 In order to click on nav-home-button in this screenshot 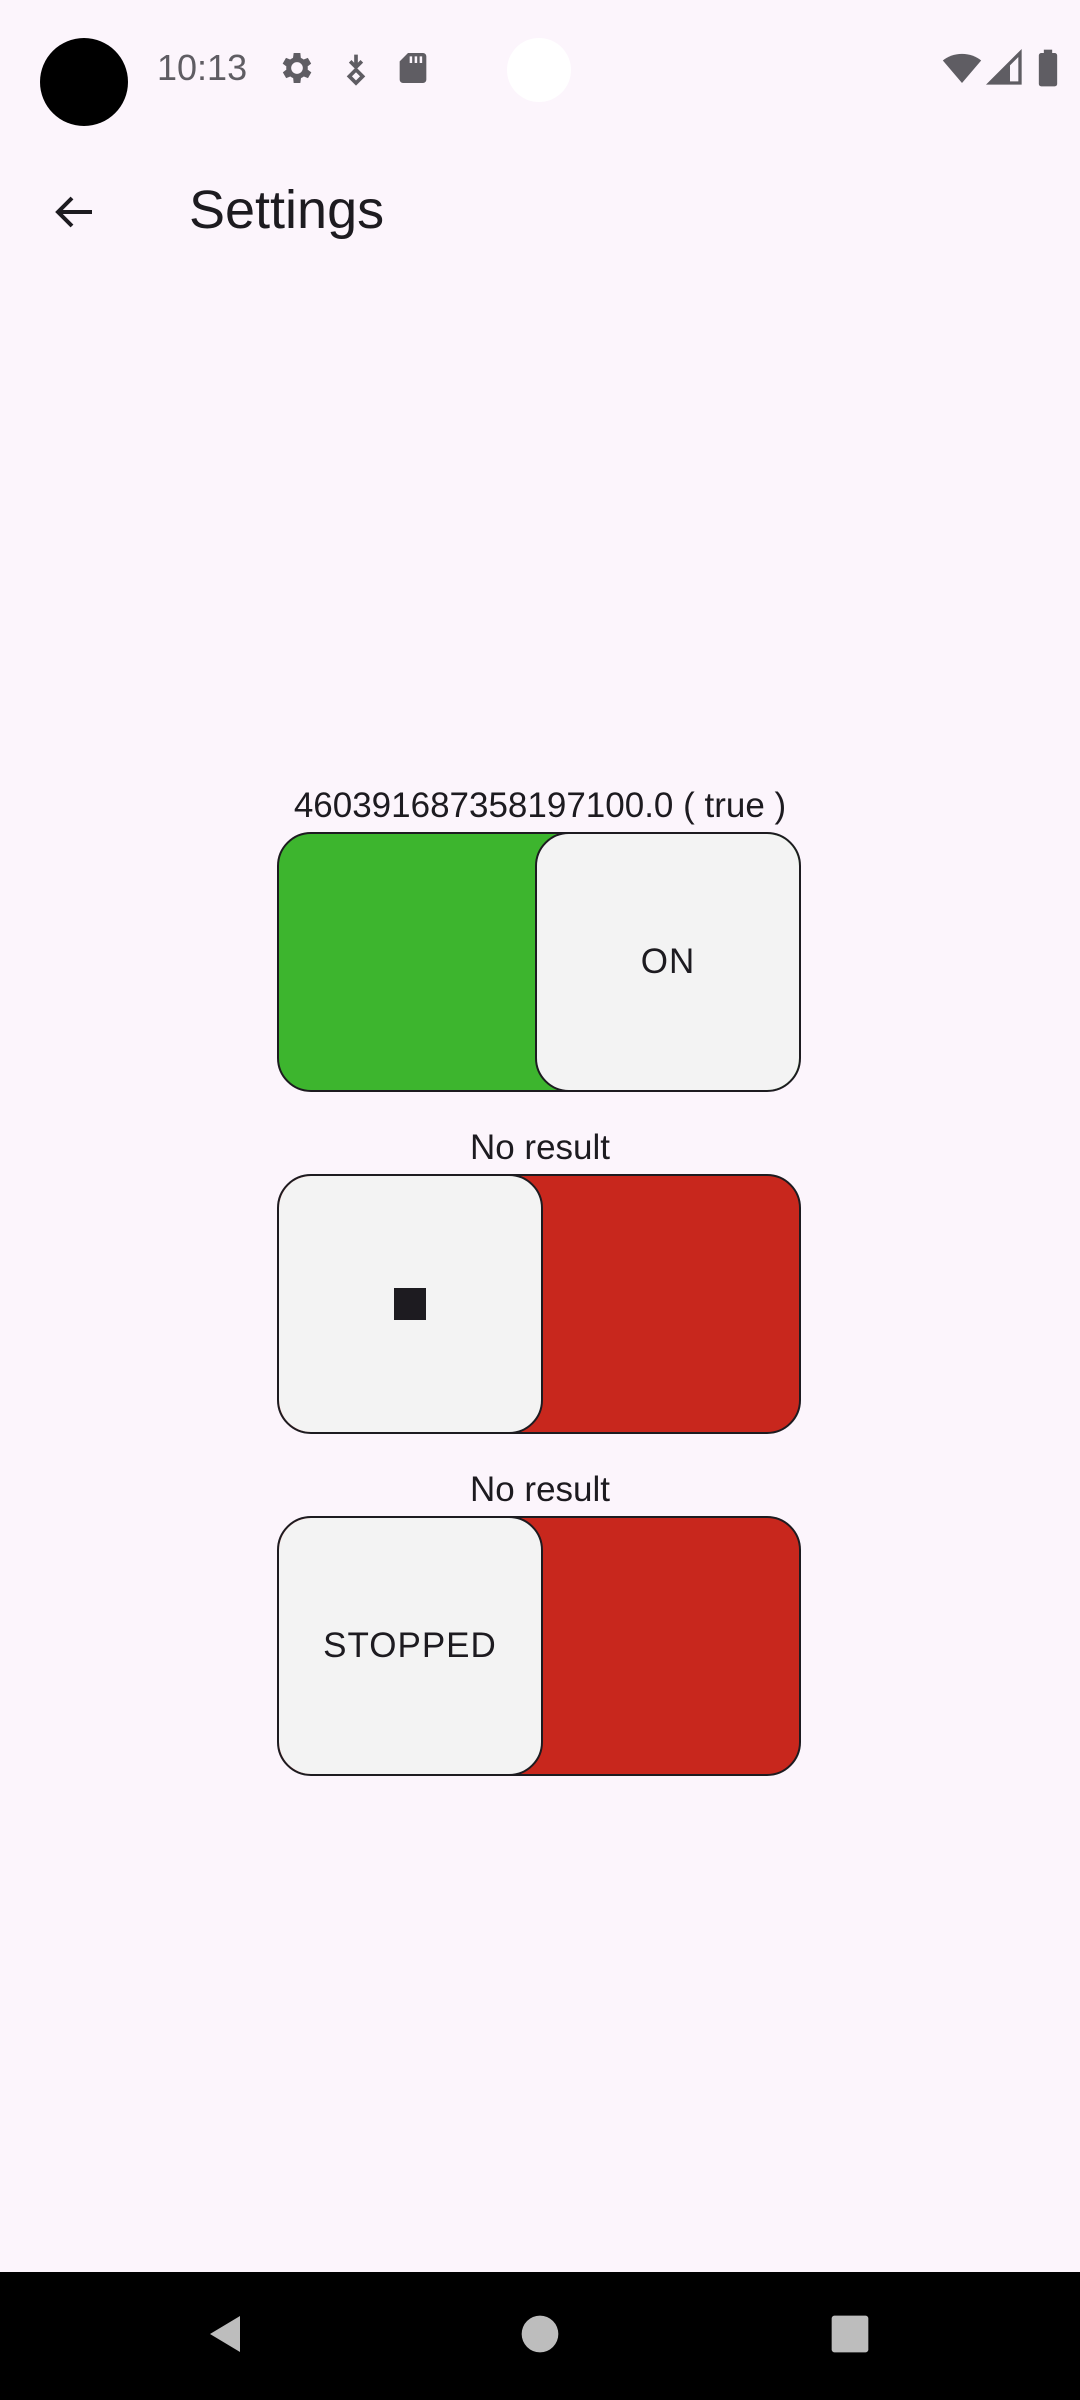, I will do `click(540, 2336)`.